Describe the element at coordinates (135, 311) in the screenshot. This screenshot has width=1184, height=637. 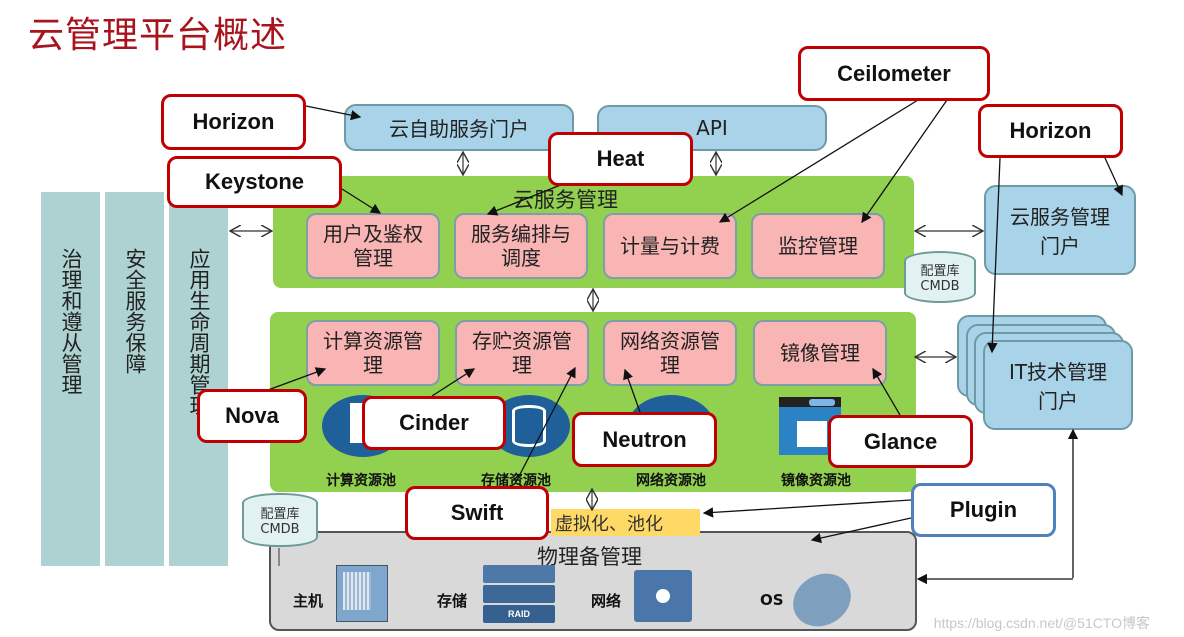
I see `column-label: 安全服务保障` at that location.